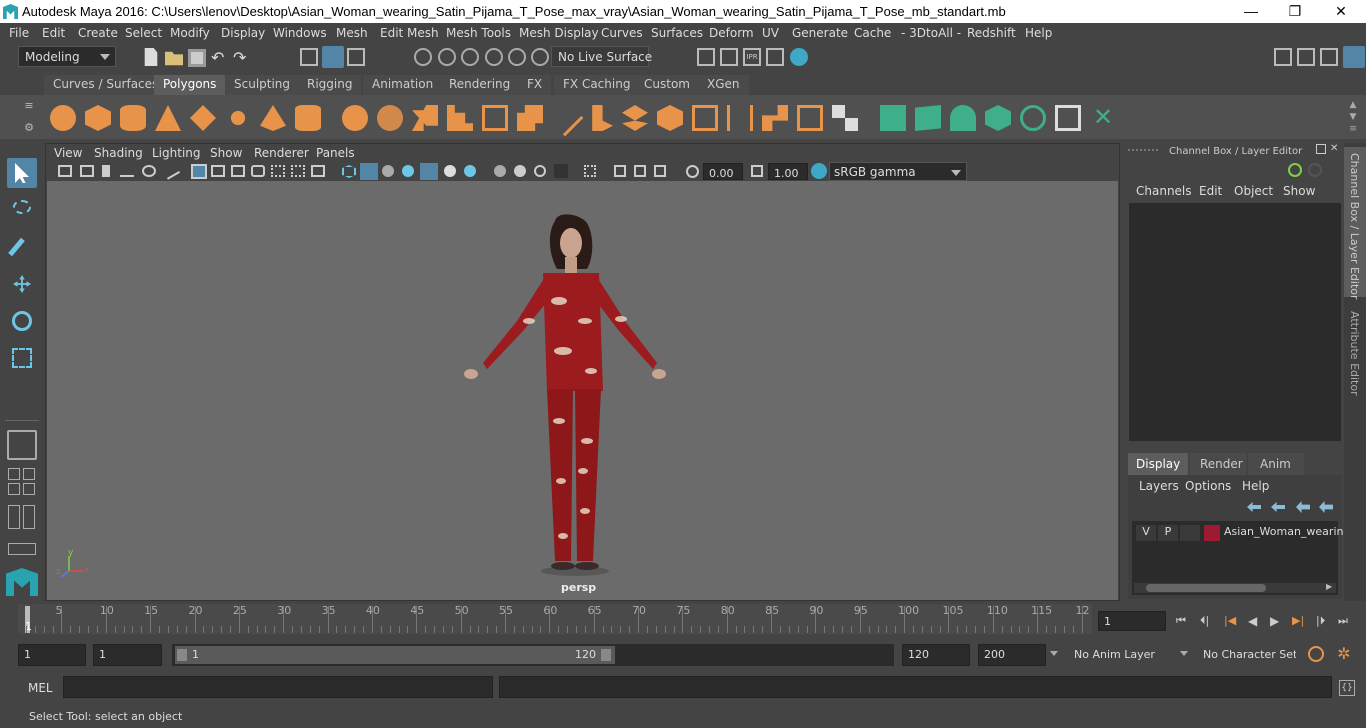 The image size is (1366, 728). What do you see at coordinates (1329, 57) in the screenshot?
I see `attribute-editor-toggle-icon` at bounding box center [1329, 57].